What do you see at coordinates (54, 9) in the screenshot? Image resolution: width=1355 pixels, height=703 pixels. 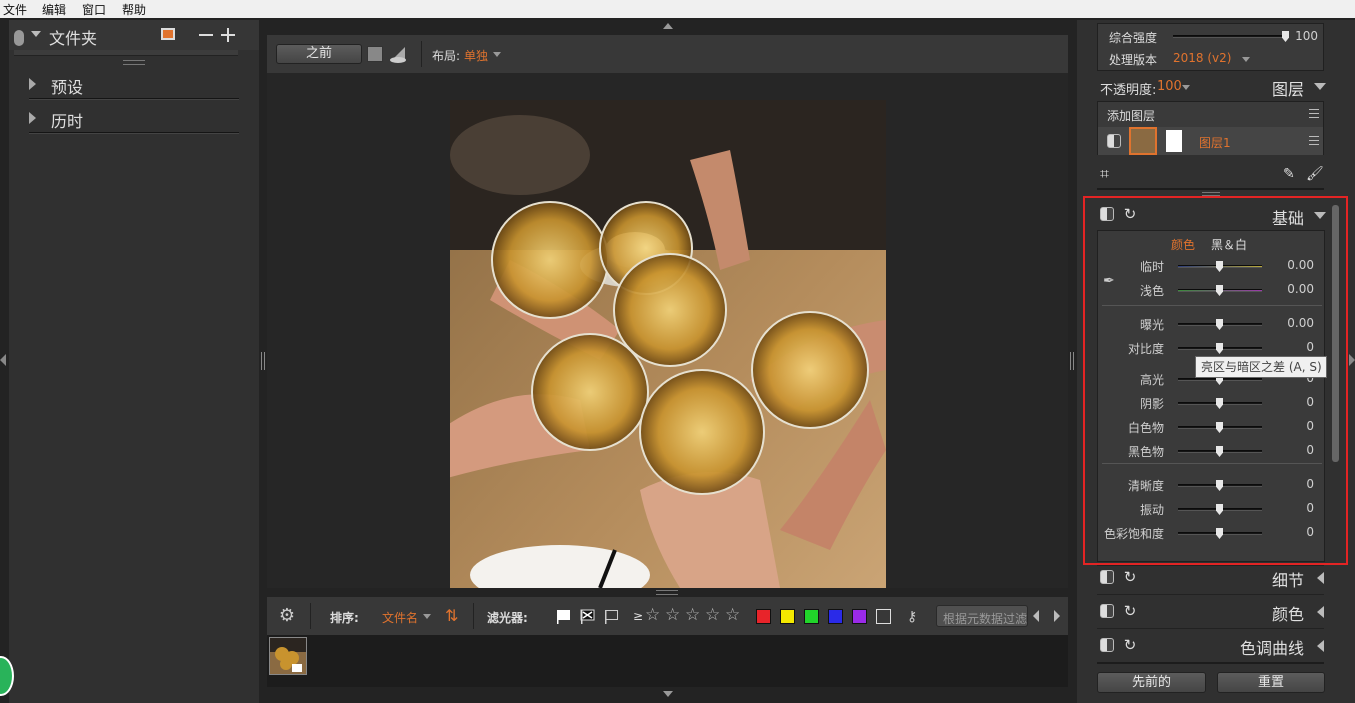 I see `menu-edit: 编辑` at bounding box center [54, 9].